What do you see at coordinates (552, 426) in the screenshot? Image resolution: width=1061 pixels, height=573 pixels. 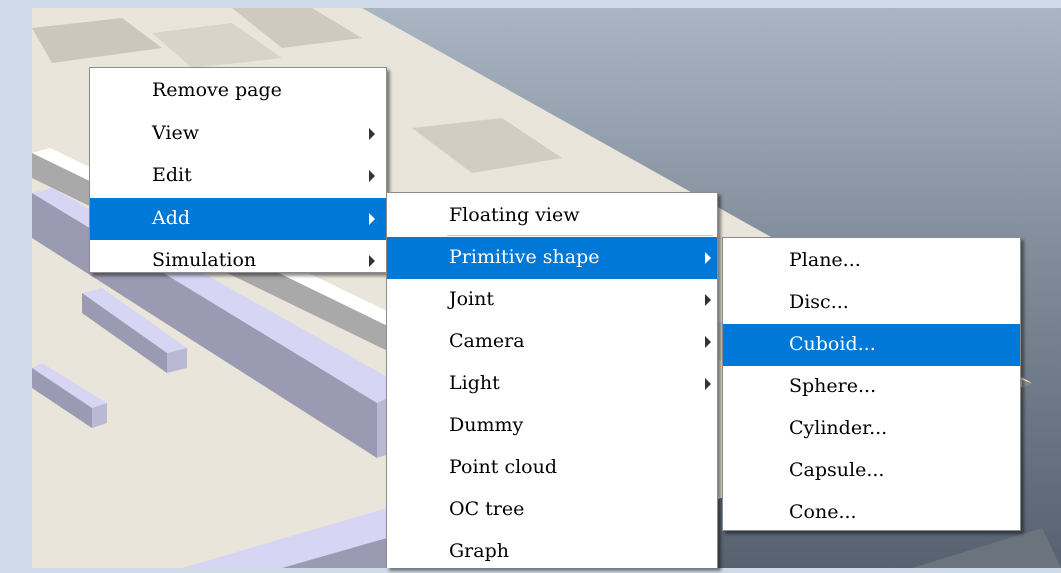 I see `menu-item-dummy: Dummy` at bounding box center [552, 426].